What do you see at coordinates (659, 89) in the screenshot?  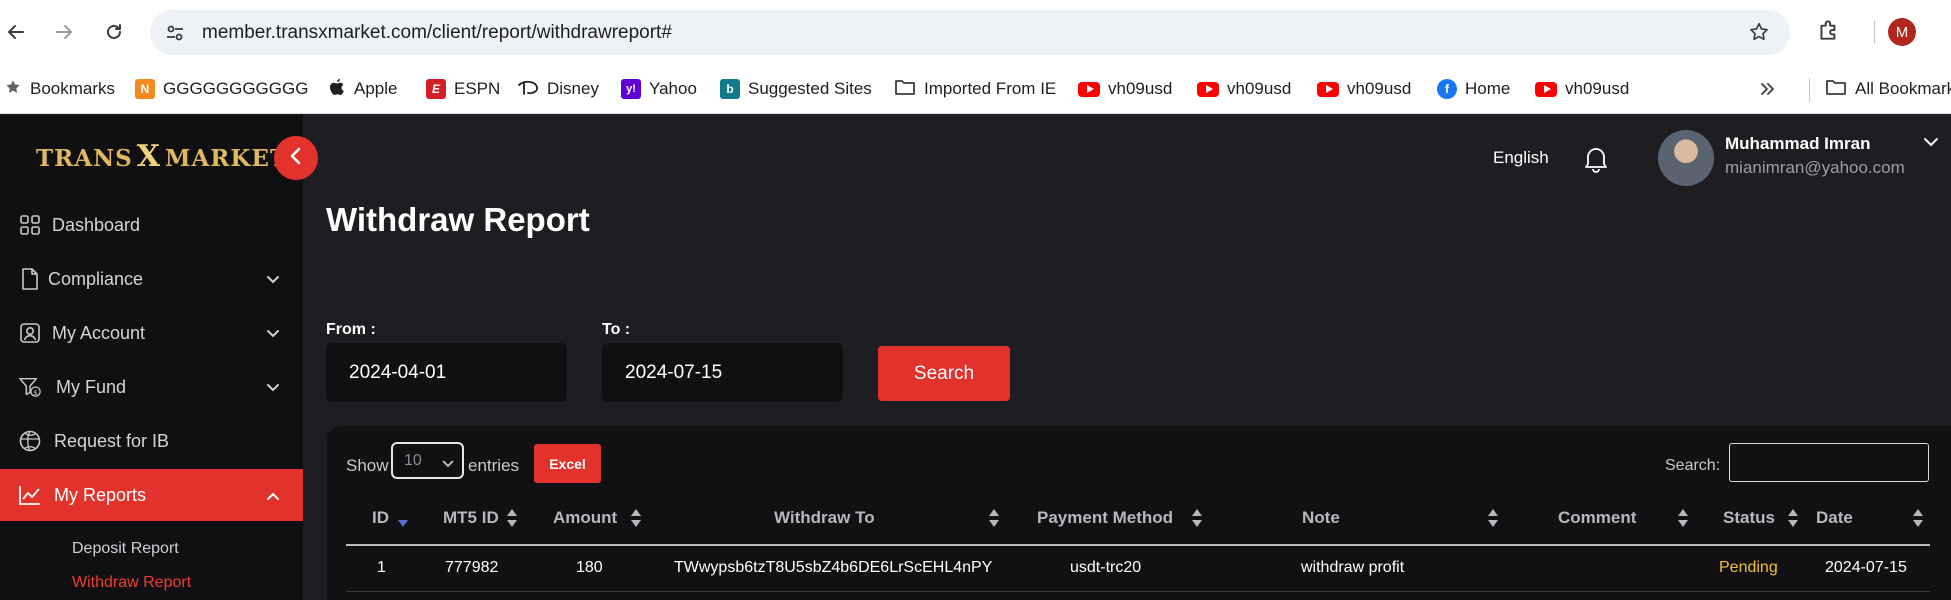 I see `bookmark-yahoo: y! Yahoo` at bounding box center [659, 89].